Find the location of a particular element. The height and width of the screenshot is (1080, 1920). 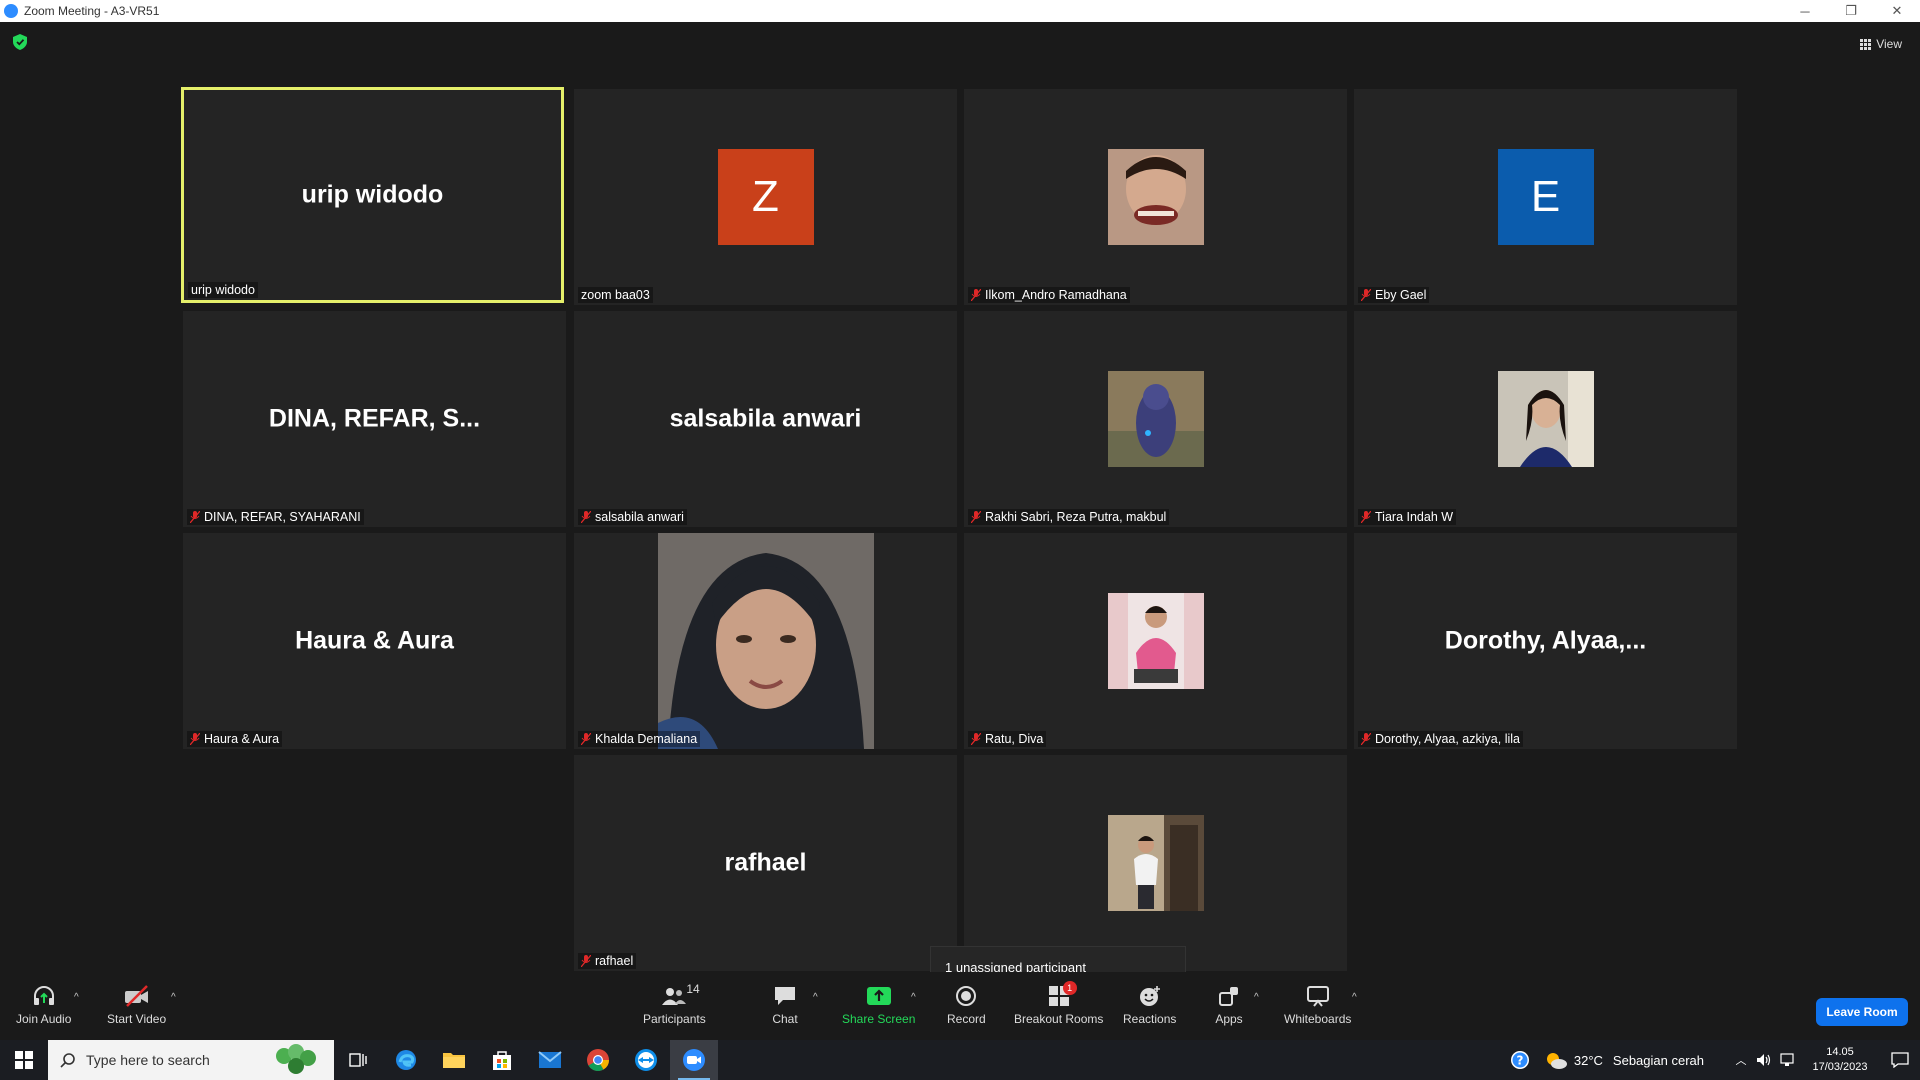

close-button: ✕ is located at coordinates (1897, 11).